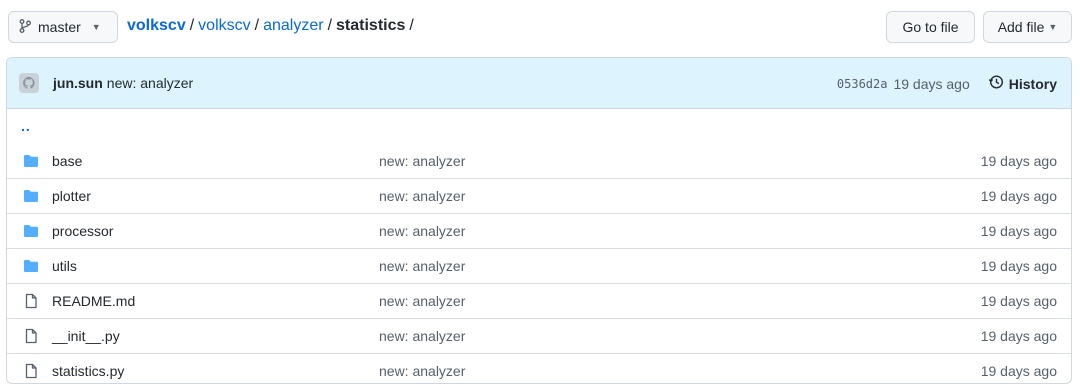 Image resolution: width=1080 pixels, height=390 pixels. What do you see at coordinates (539, 265) in the screenshot?
I see `file-row: utils new: analyzer 19 days ago` at bounding box center [539, 265].